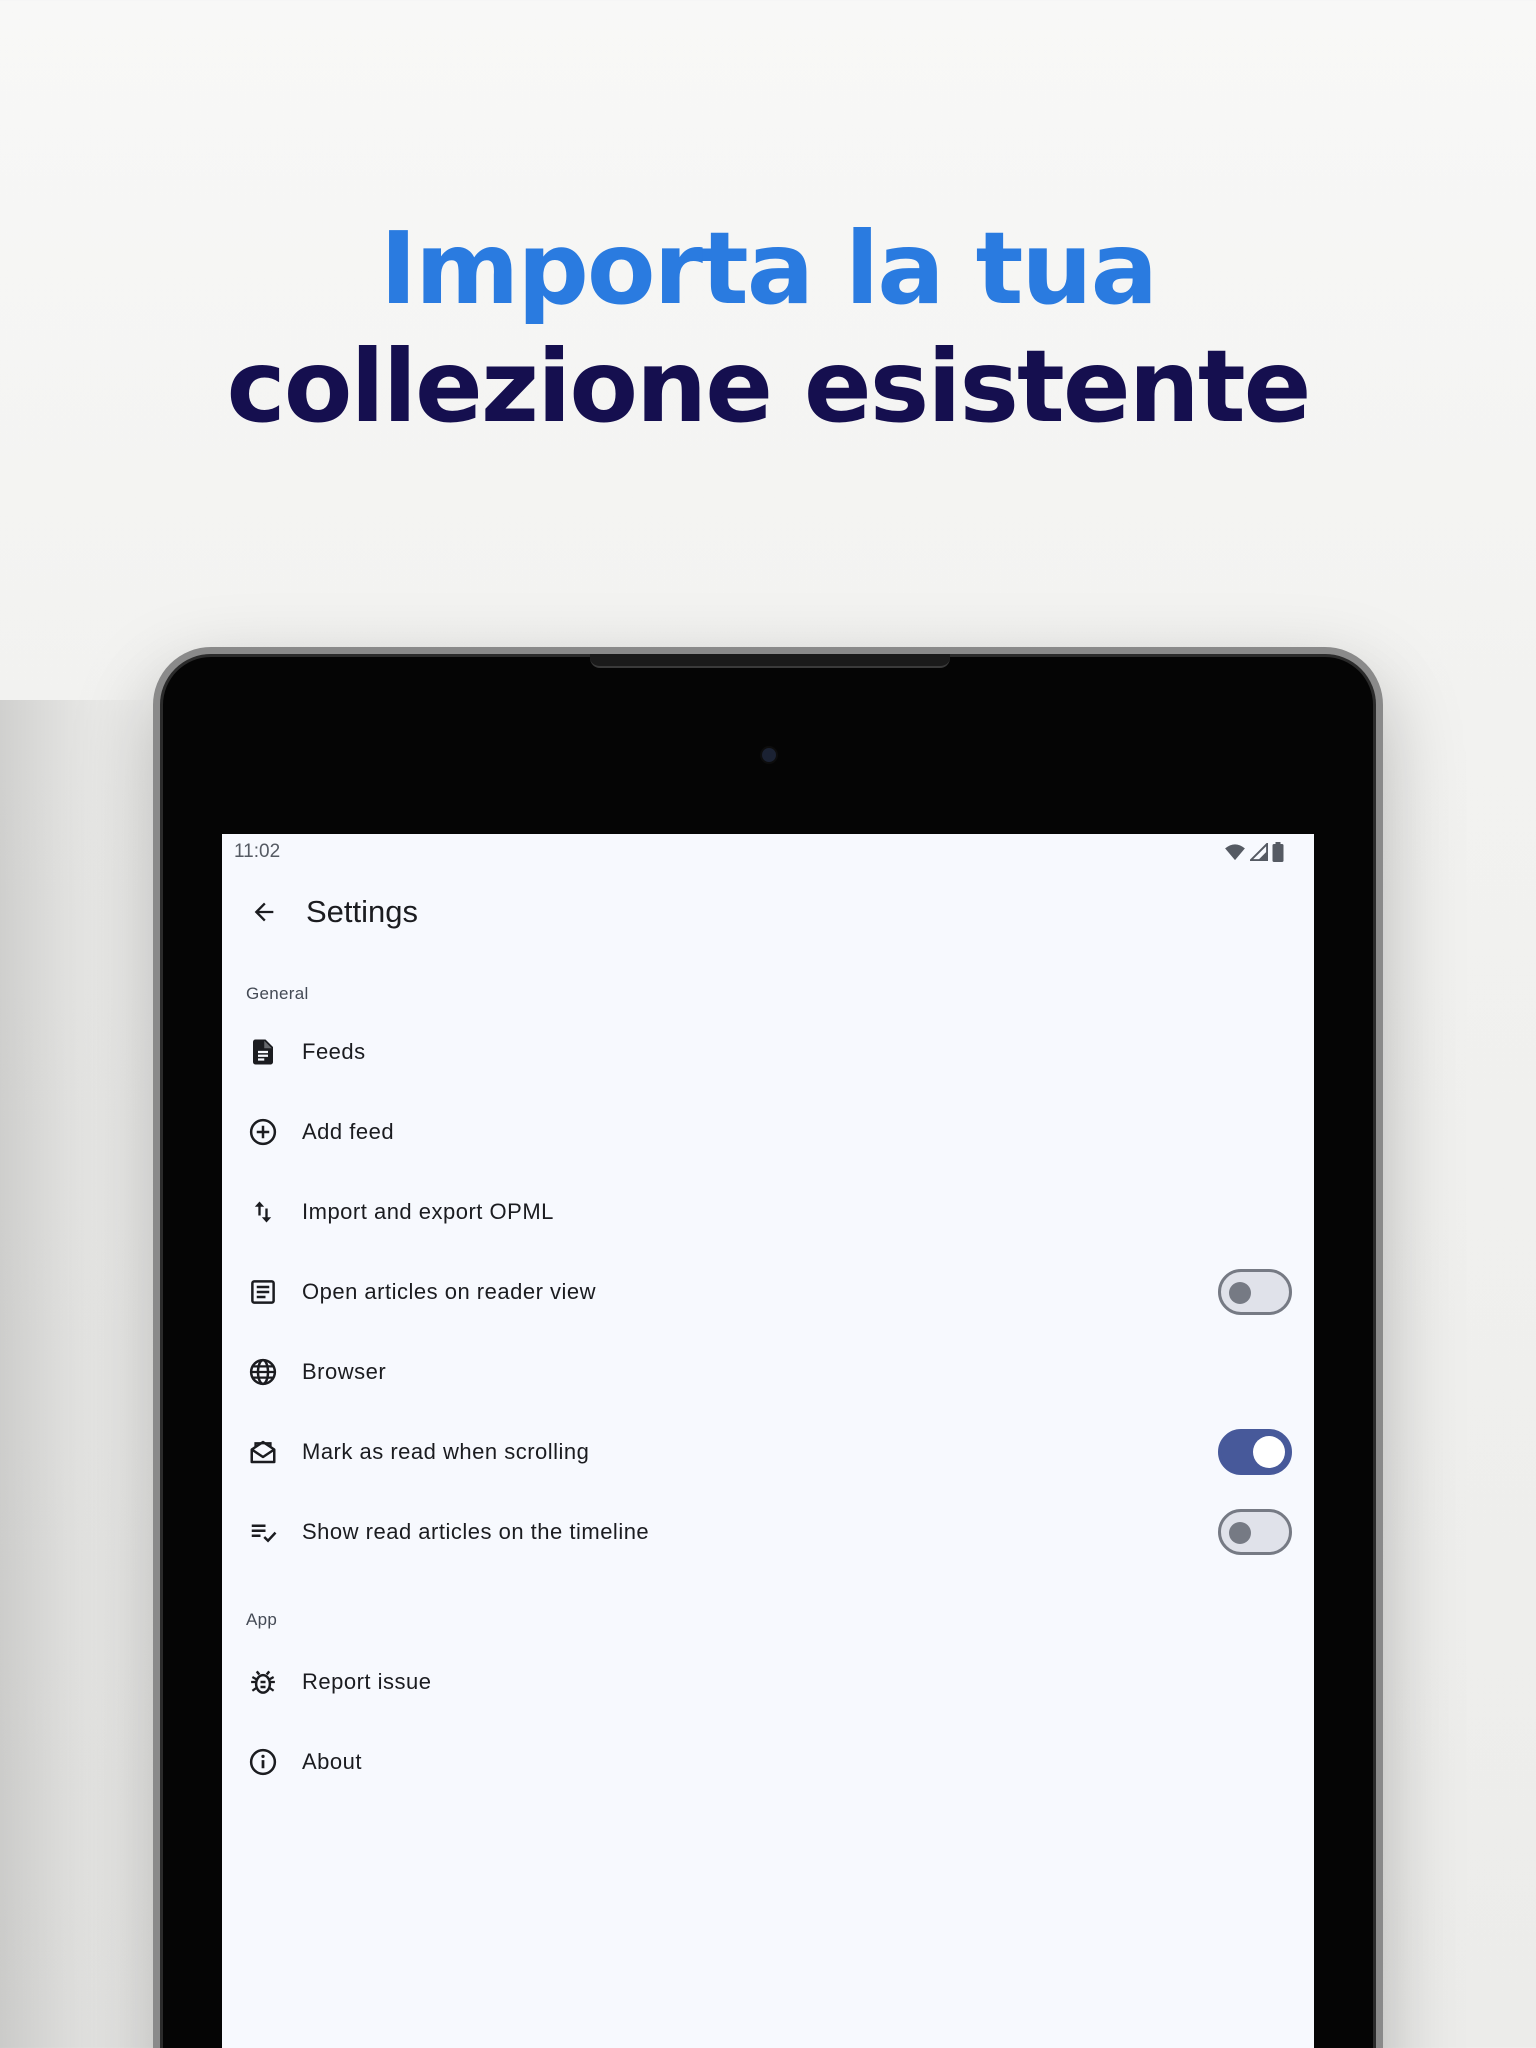 This screenshot has height=2048, width=1536. What do you see at coordinates (768, 1682) in the screenshot?
I see `settings-item-report-issue: Report issue` at bounding box center [768, 1682].